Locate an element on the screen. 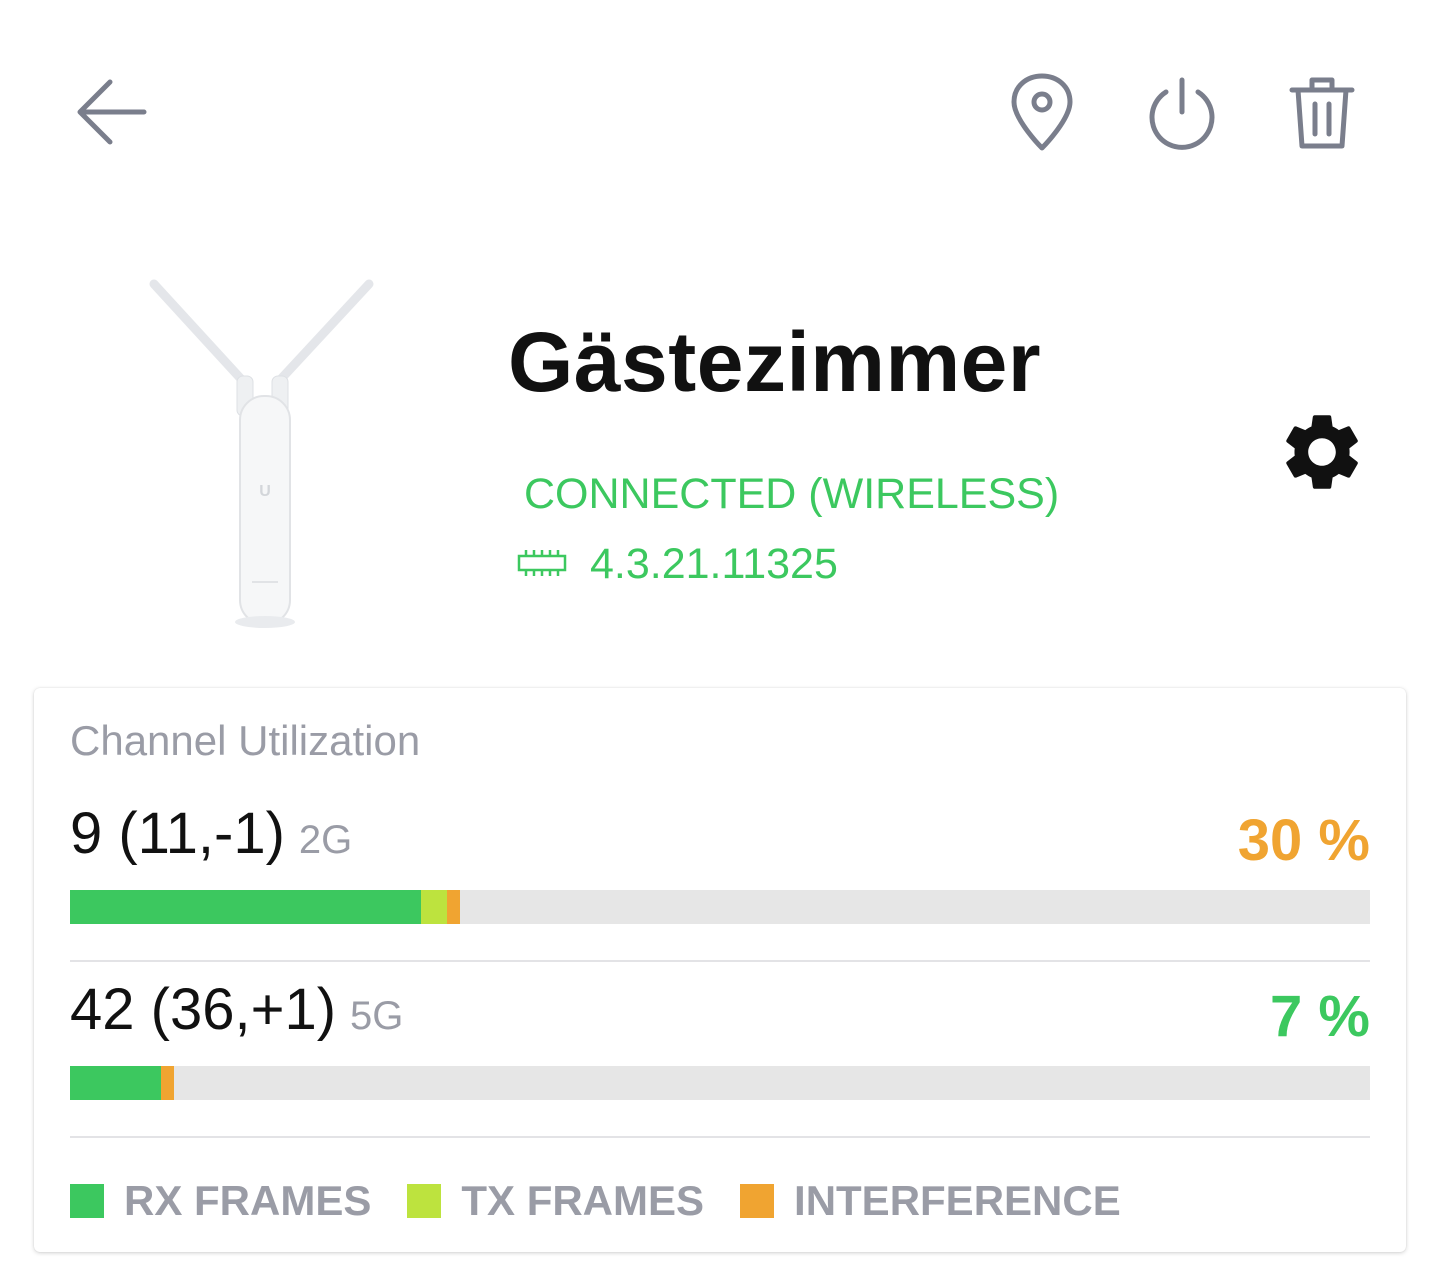 The height and width of the screenshot is (1263, 1440). device-name: Gästezimmer is located at coordinates (775, 362).